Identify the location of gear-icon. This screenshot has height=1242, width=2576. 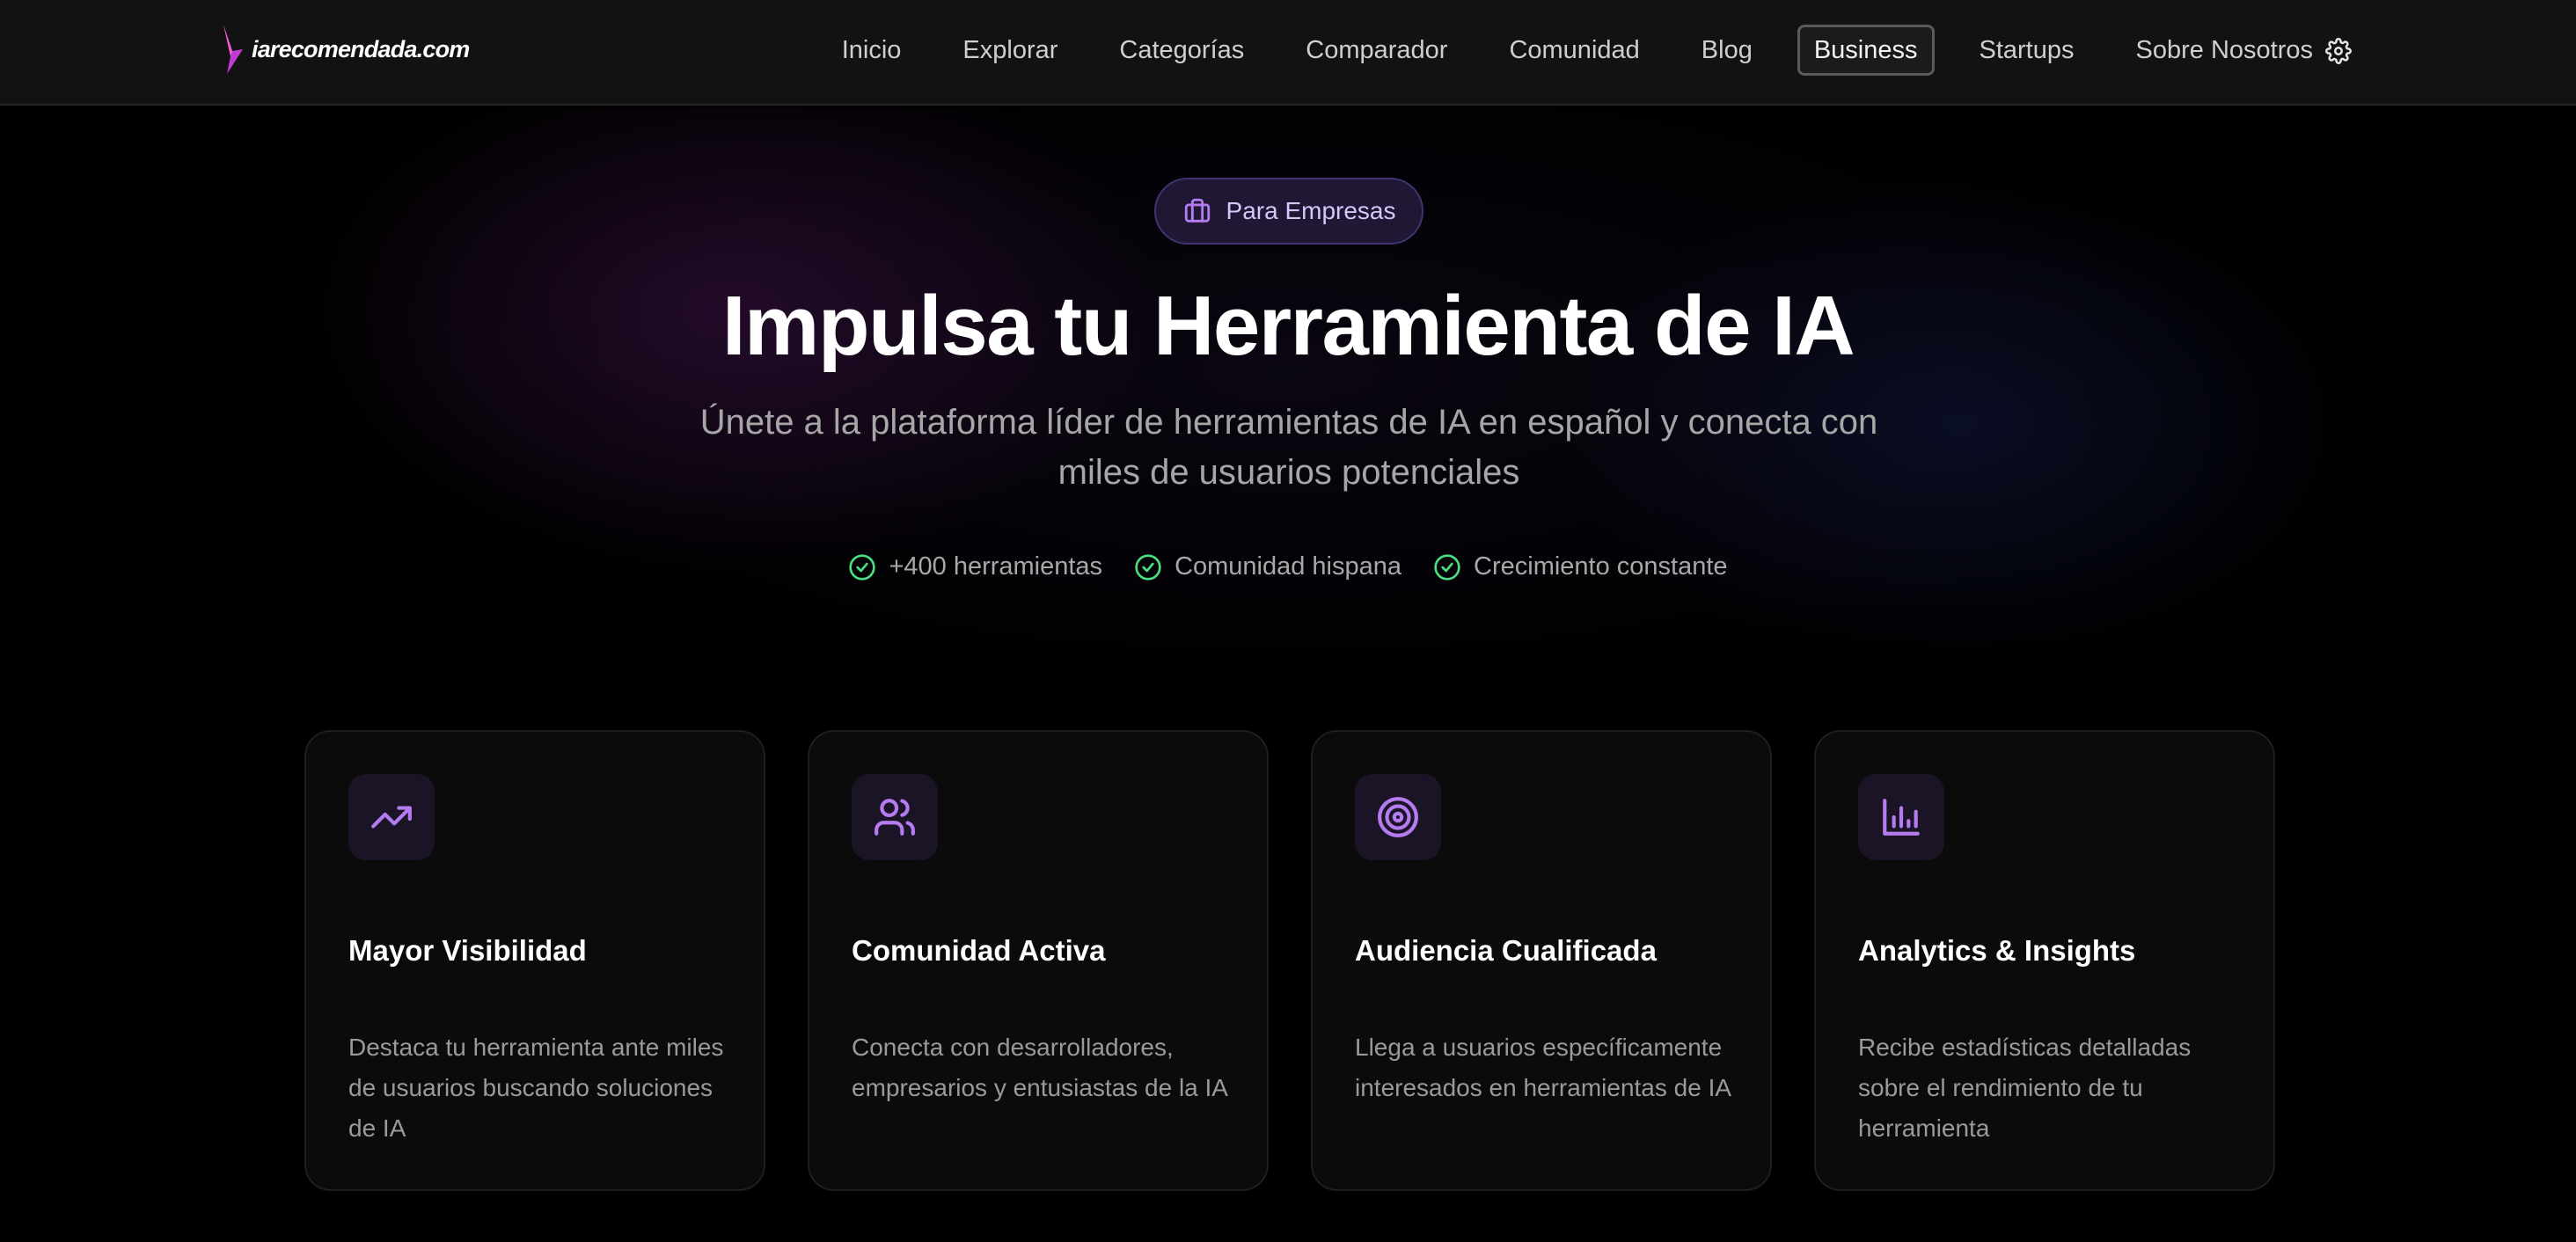
(2338, 51).